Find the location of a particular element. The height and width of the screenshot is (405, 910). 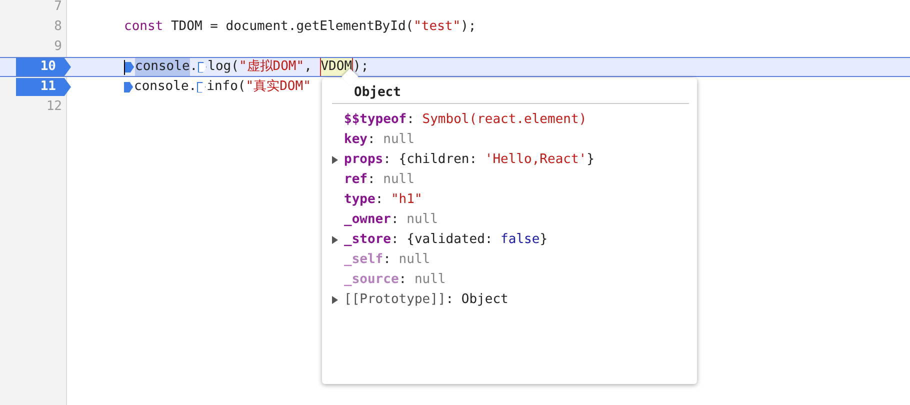

code-text: info( is located at coordinates (226, 87).